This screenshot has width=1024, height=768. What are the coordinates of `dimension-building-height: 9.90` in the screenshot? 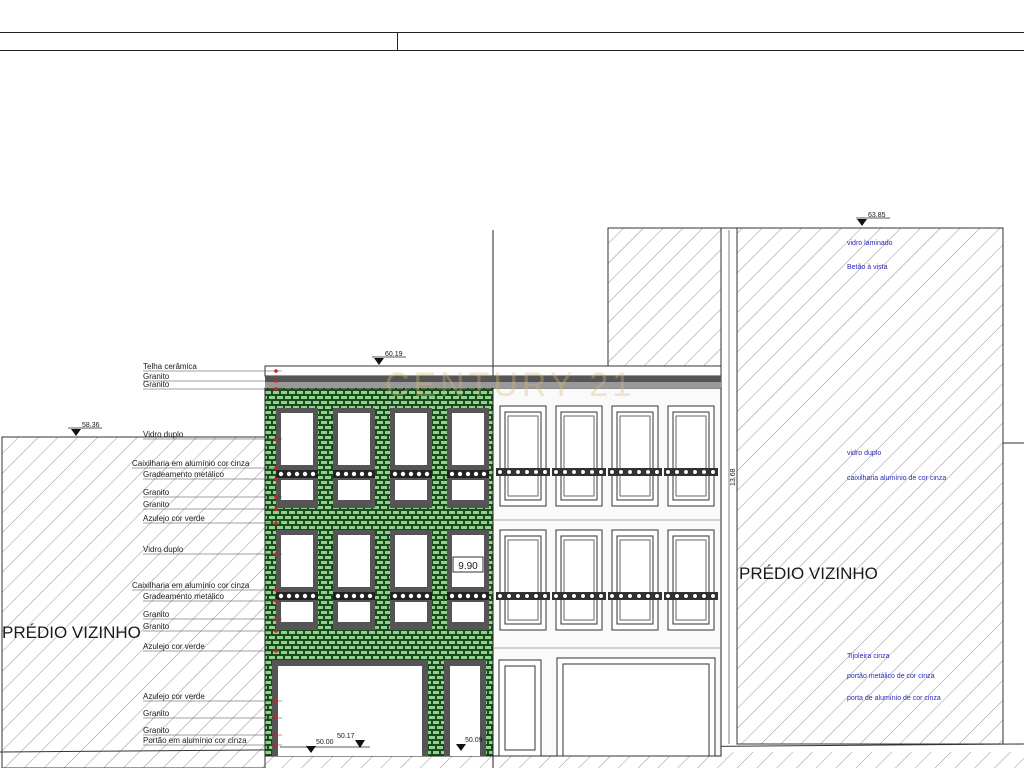 It's located at (468, 564).